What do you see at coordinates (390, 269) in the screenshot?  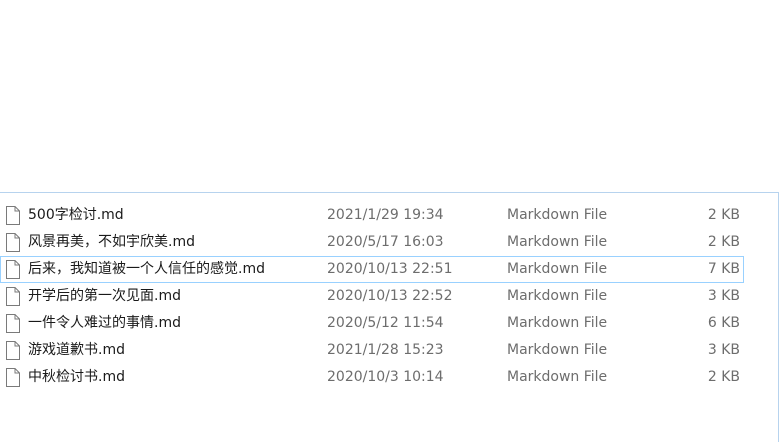 I see `file-date-modified: 2020/10/13 22:51` at bounding box center [390, 269].